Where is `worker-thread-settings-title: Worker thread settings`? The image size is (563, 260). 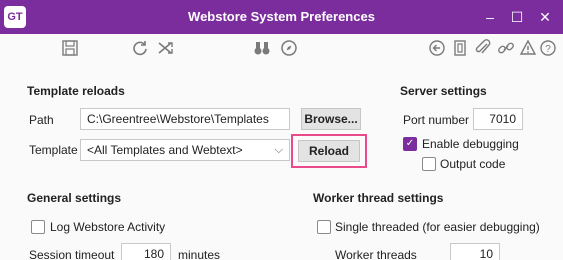 worker-thread-settings-title: Worker thread settings is located at coordinates (378, 198).